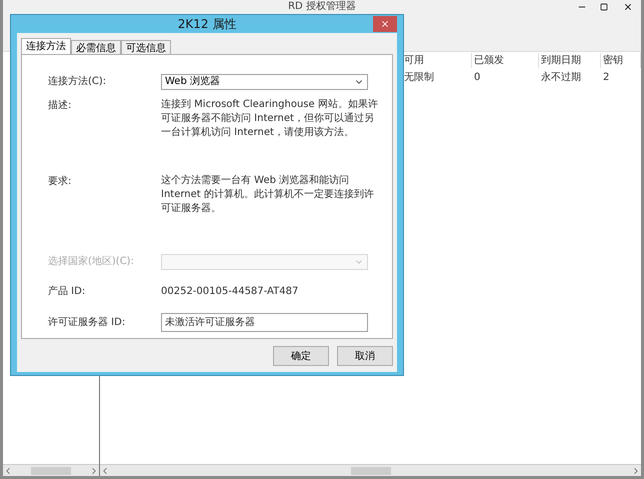  Describe the element at coordinates (570, 60) in the screenshot. I see `column-header: 到期日期` at that location.